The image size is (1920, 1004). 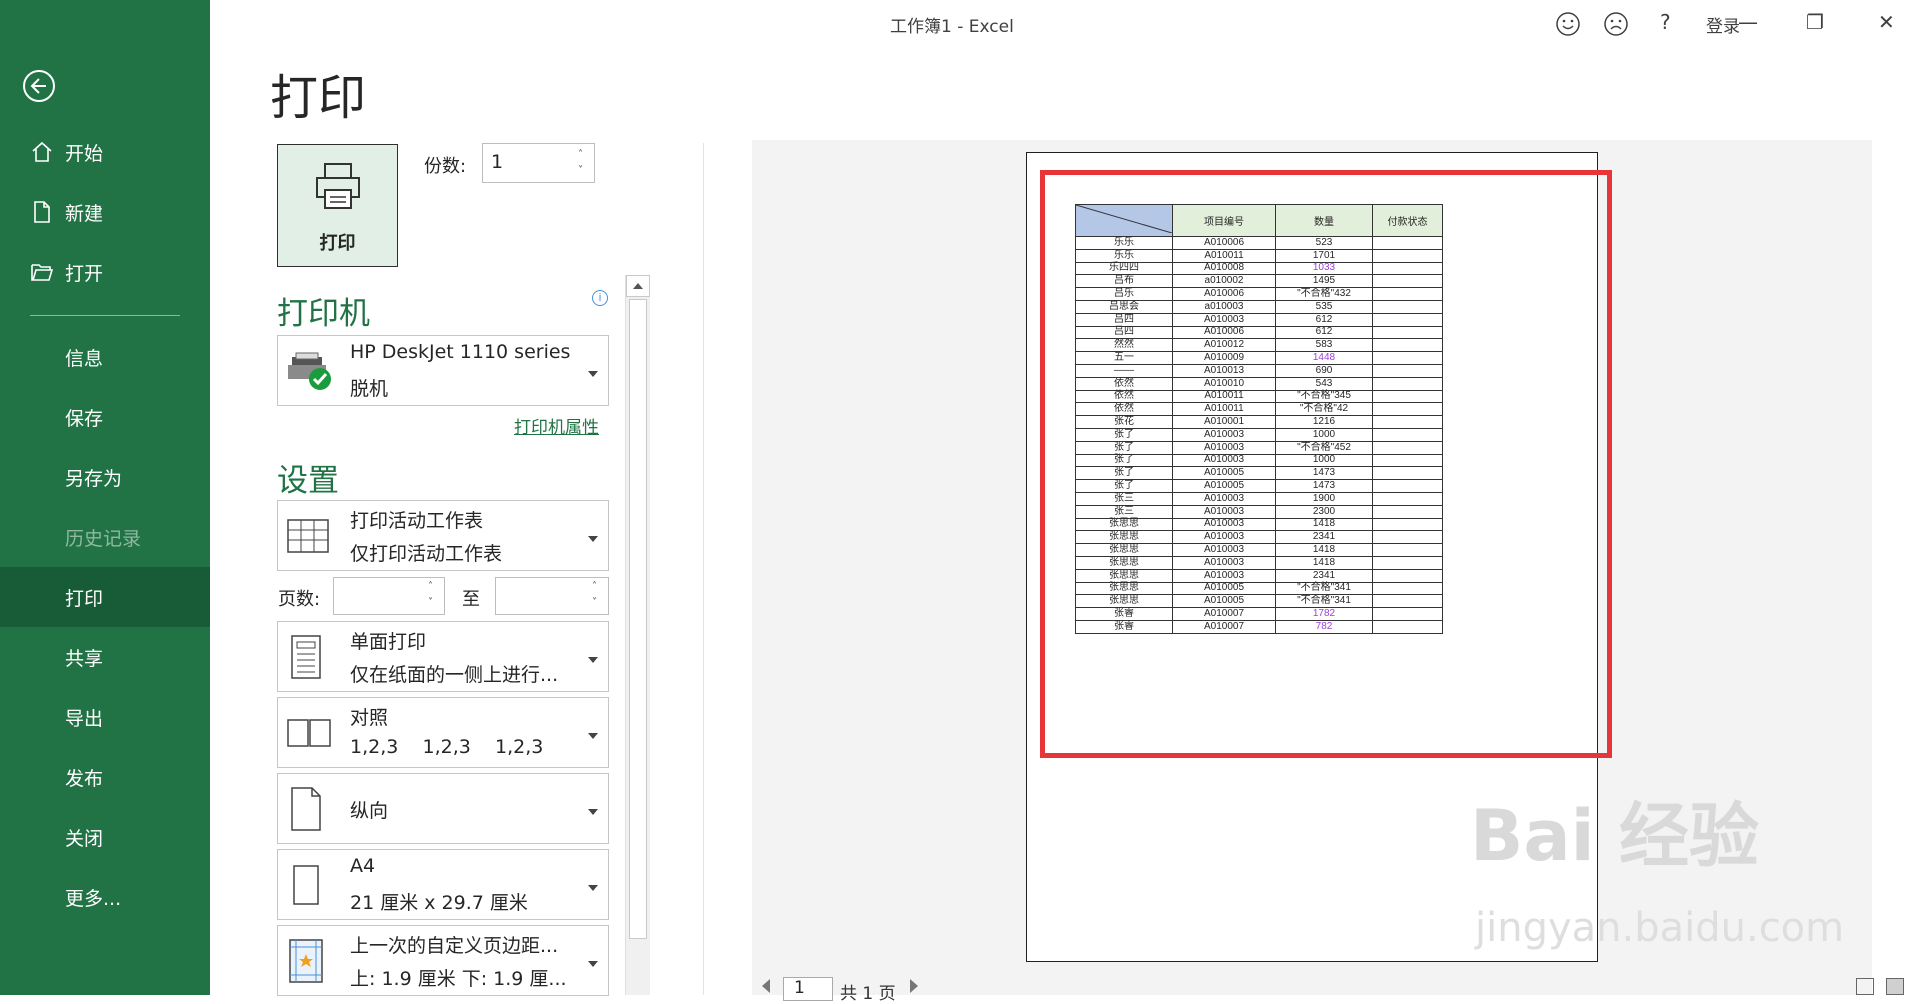 I want to click on printer-heading: 打印机, so click(x=323, y=314).